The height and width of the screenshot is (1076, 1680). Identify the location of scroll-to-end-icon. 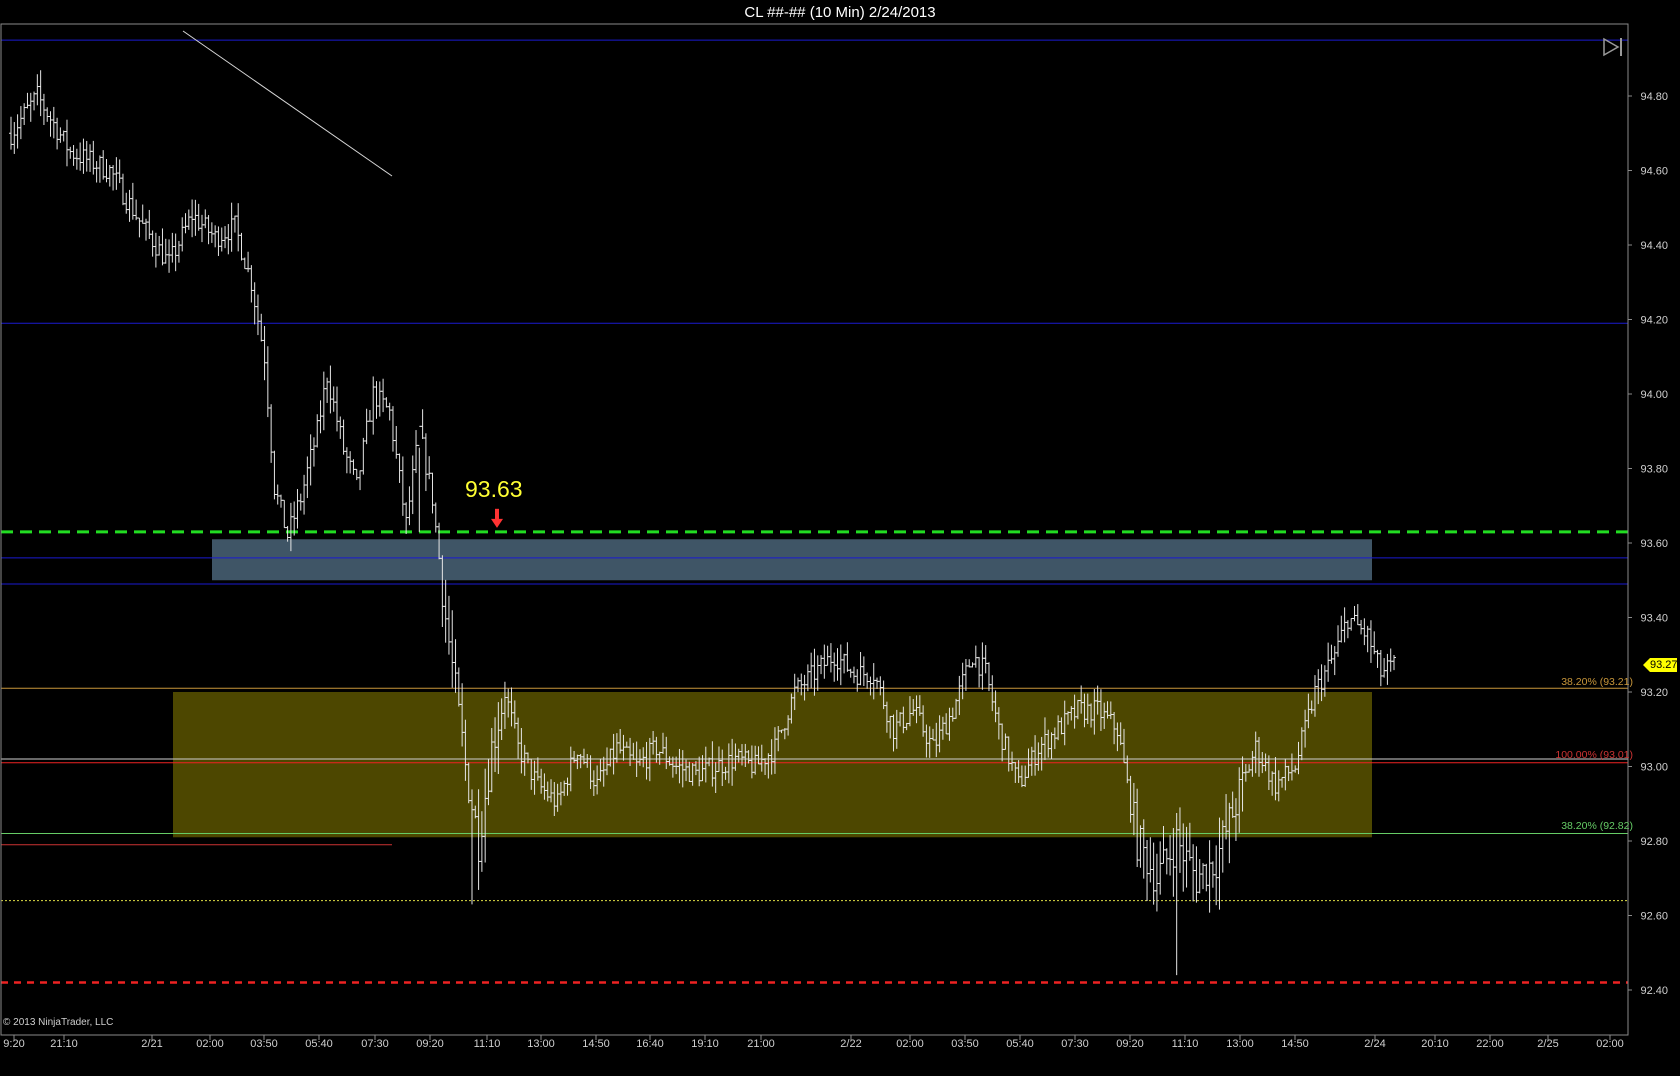
(1613, 47).